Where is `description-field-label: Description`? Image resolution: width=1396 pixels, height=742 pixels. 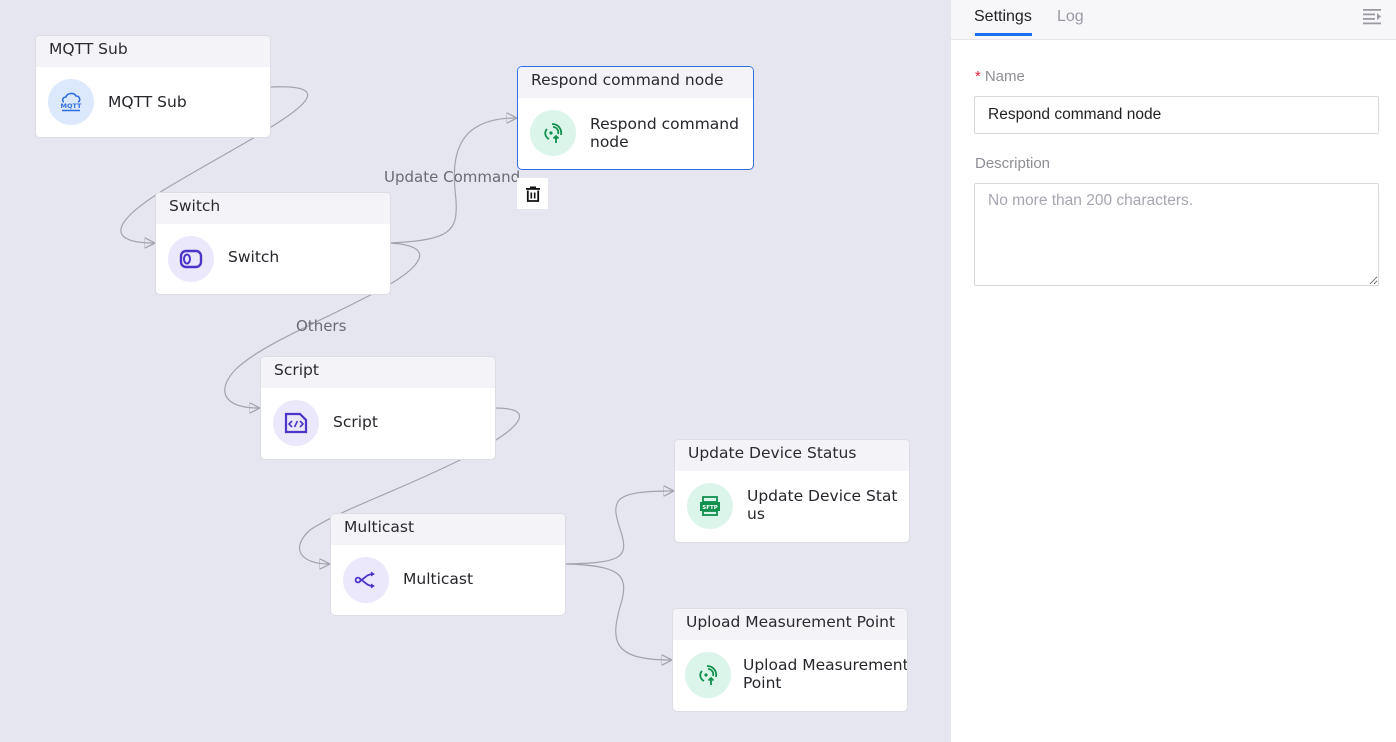 description-field-label: Description is located at coordinates (1013, 163).